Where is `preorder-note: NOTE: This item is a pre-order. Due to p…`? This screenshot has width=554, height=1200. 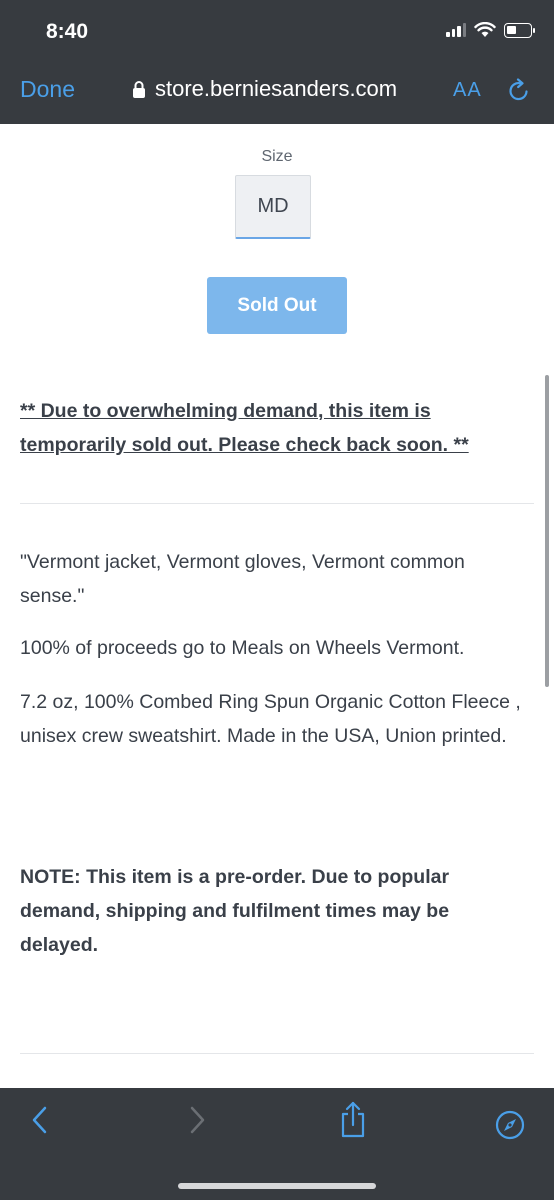
preorder-note: NOTE: This item is a pre-order. Due to p… is located at coordinates (235, 911).